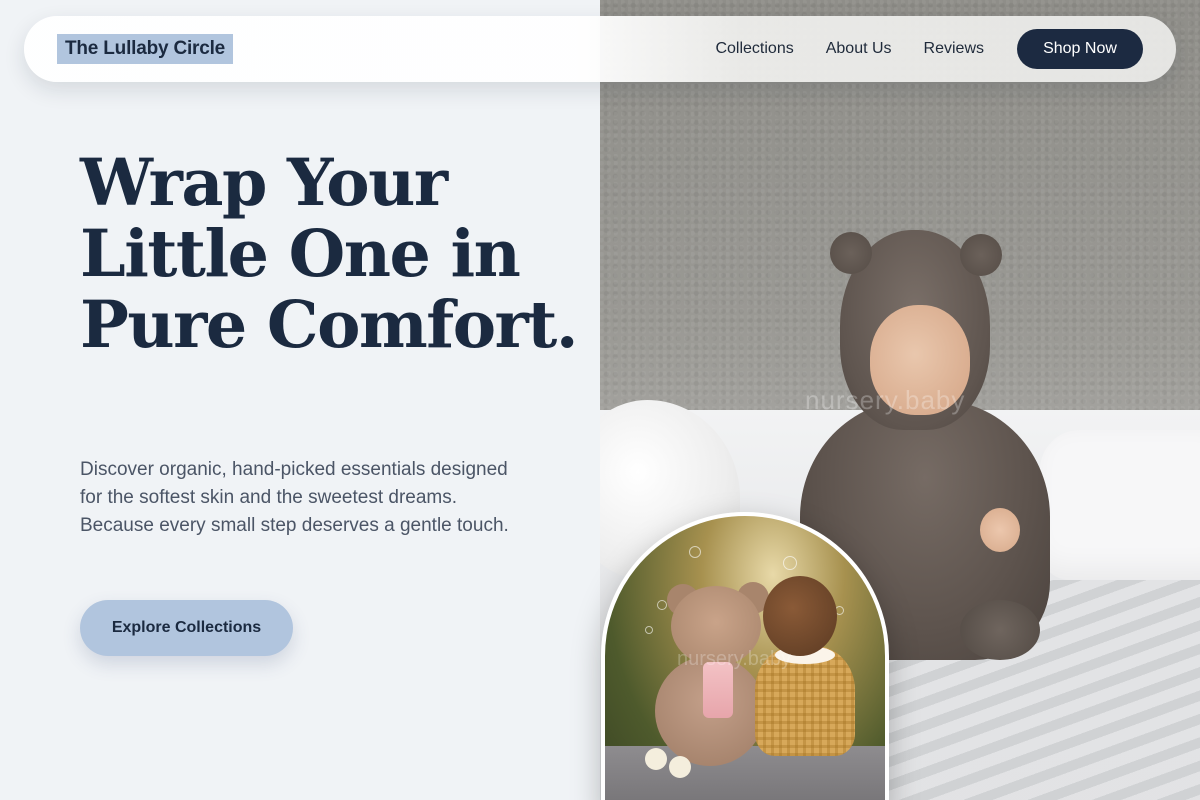 The image size is (1200, 800). What do you see at coordinates (329, 254) in the screenshot?
I see `hero-headline: Wrap Your Little One in Pure Comfort.` at bounding box center [329, 254].